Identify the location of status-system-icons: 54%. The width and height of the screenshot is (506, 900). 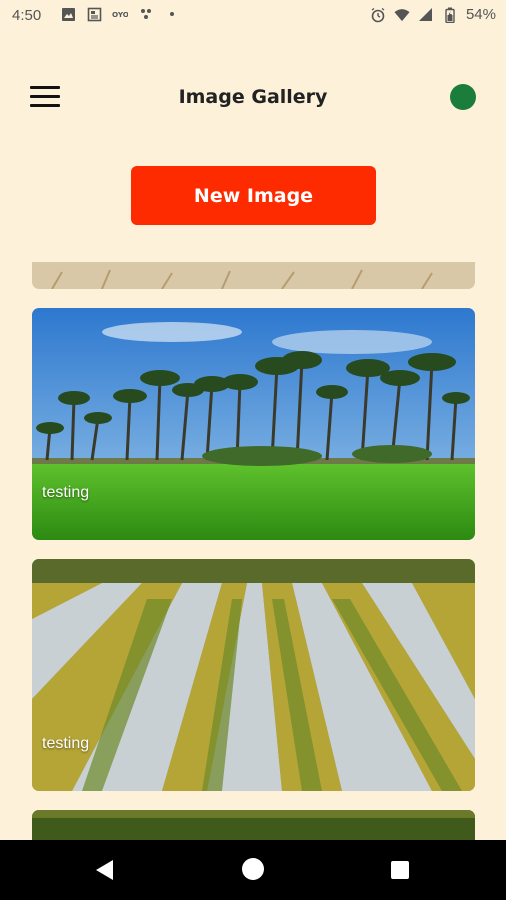
(433, 14).